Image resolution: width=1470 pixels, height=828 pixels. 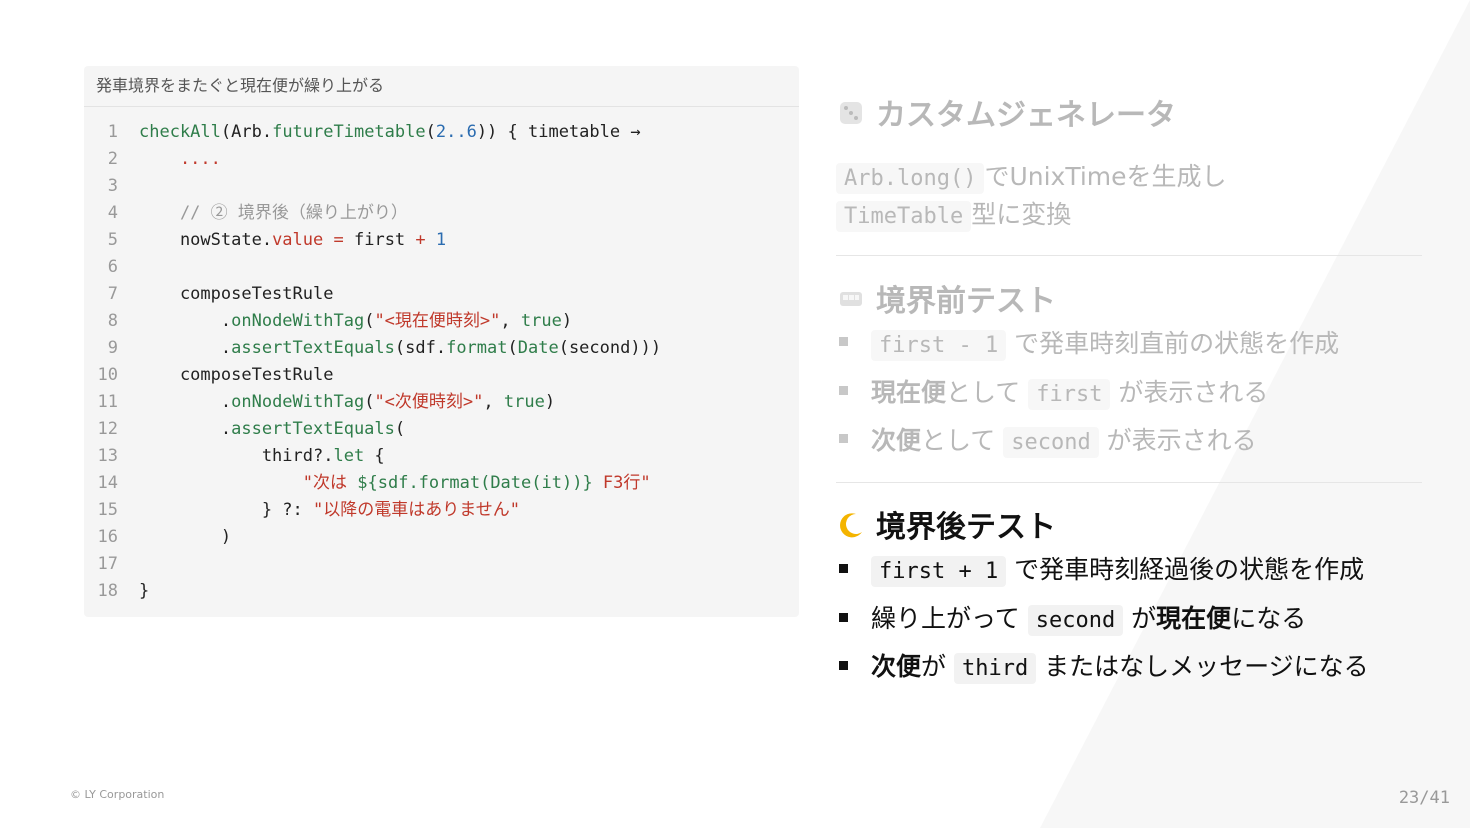 I want to click on dice-icon, so click(x=851, y=113).